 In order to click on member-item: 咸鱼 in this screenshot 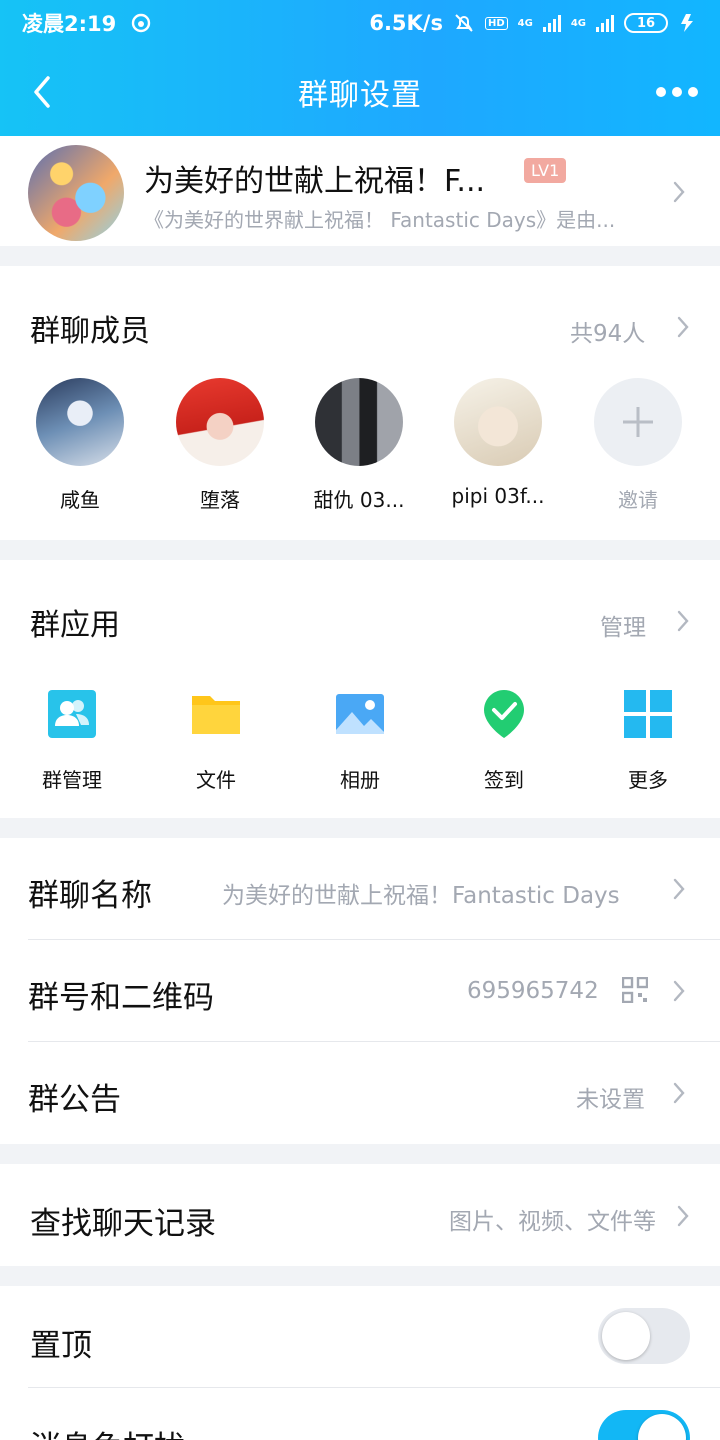, I will do `click(80, 445)`.